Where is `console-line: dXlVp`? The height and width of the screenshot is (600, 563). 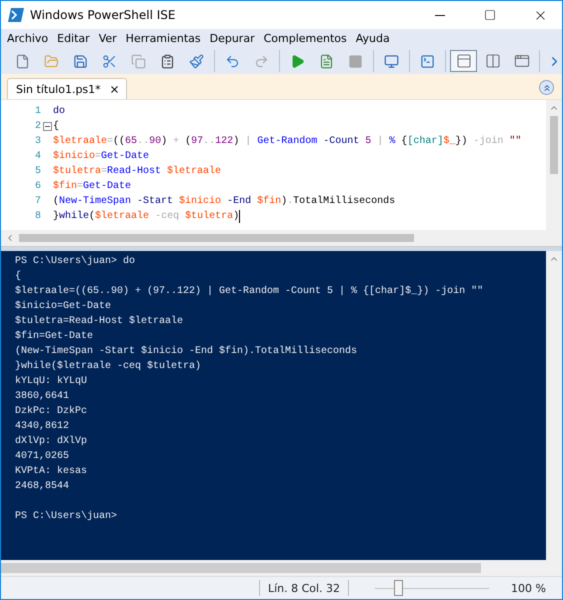
console-line: dXlVp is located at coordinates (51, 441).